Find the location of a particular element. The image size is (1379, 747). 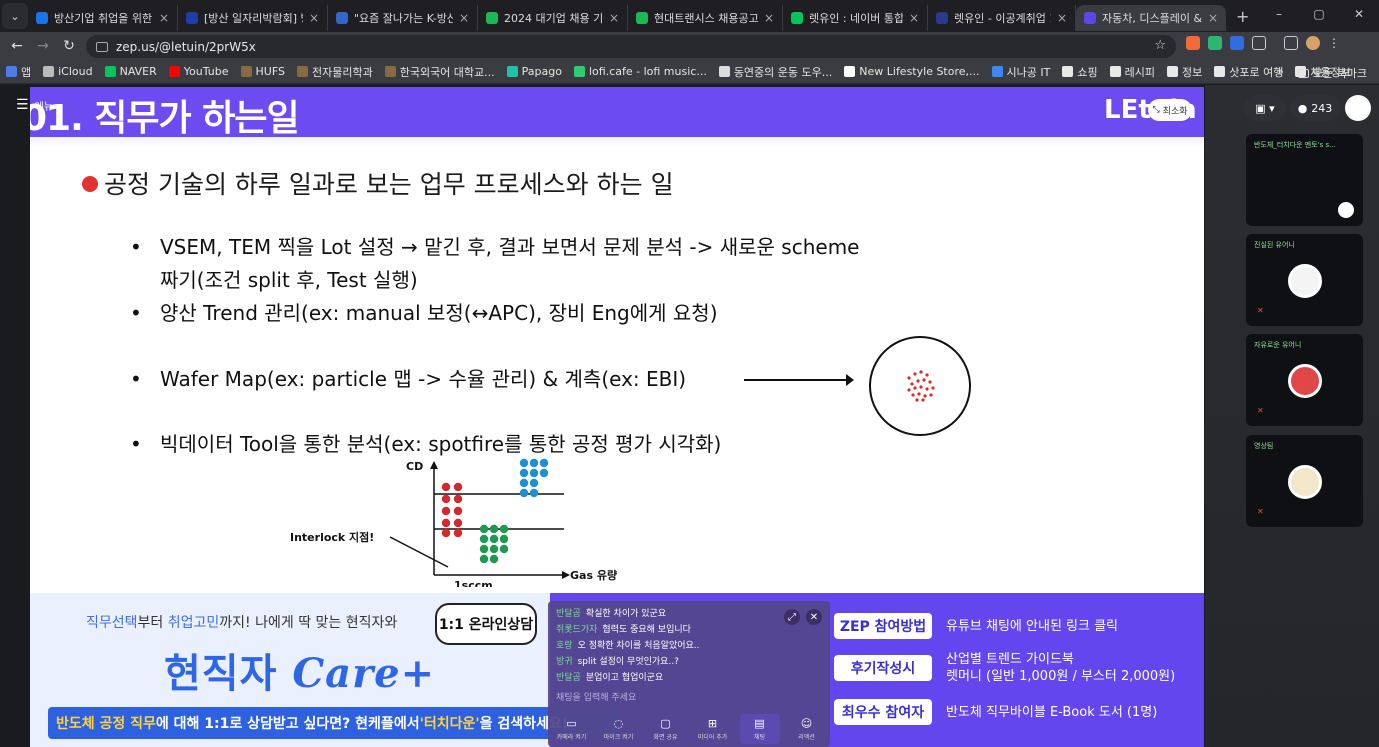

chat-tool-button: ▭ 카메라 켜기 is located at coordinates (572, 729).